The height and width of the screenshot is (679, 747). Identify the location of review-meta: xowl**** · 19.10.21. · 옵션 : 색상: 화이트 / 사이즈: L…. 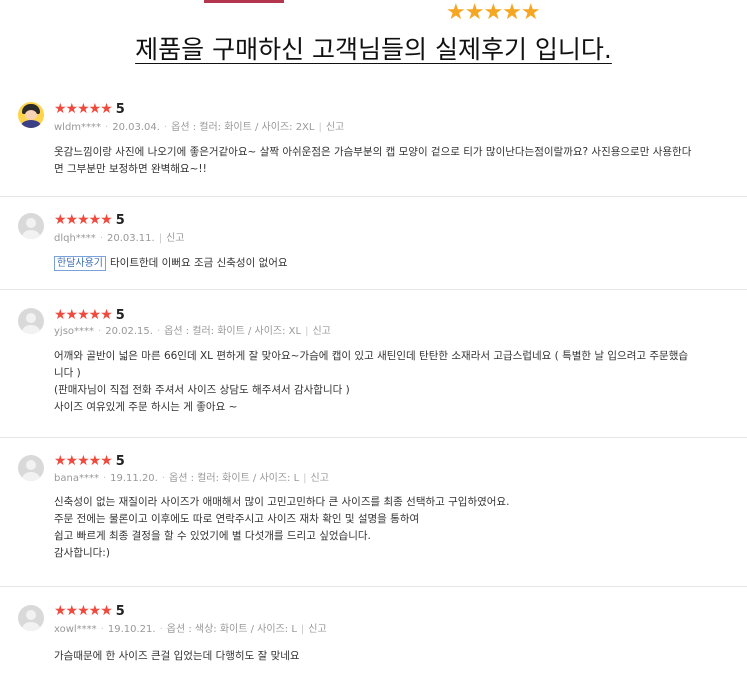
(190, 629).